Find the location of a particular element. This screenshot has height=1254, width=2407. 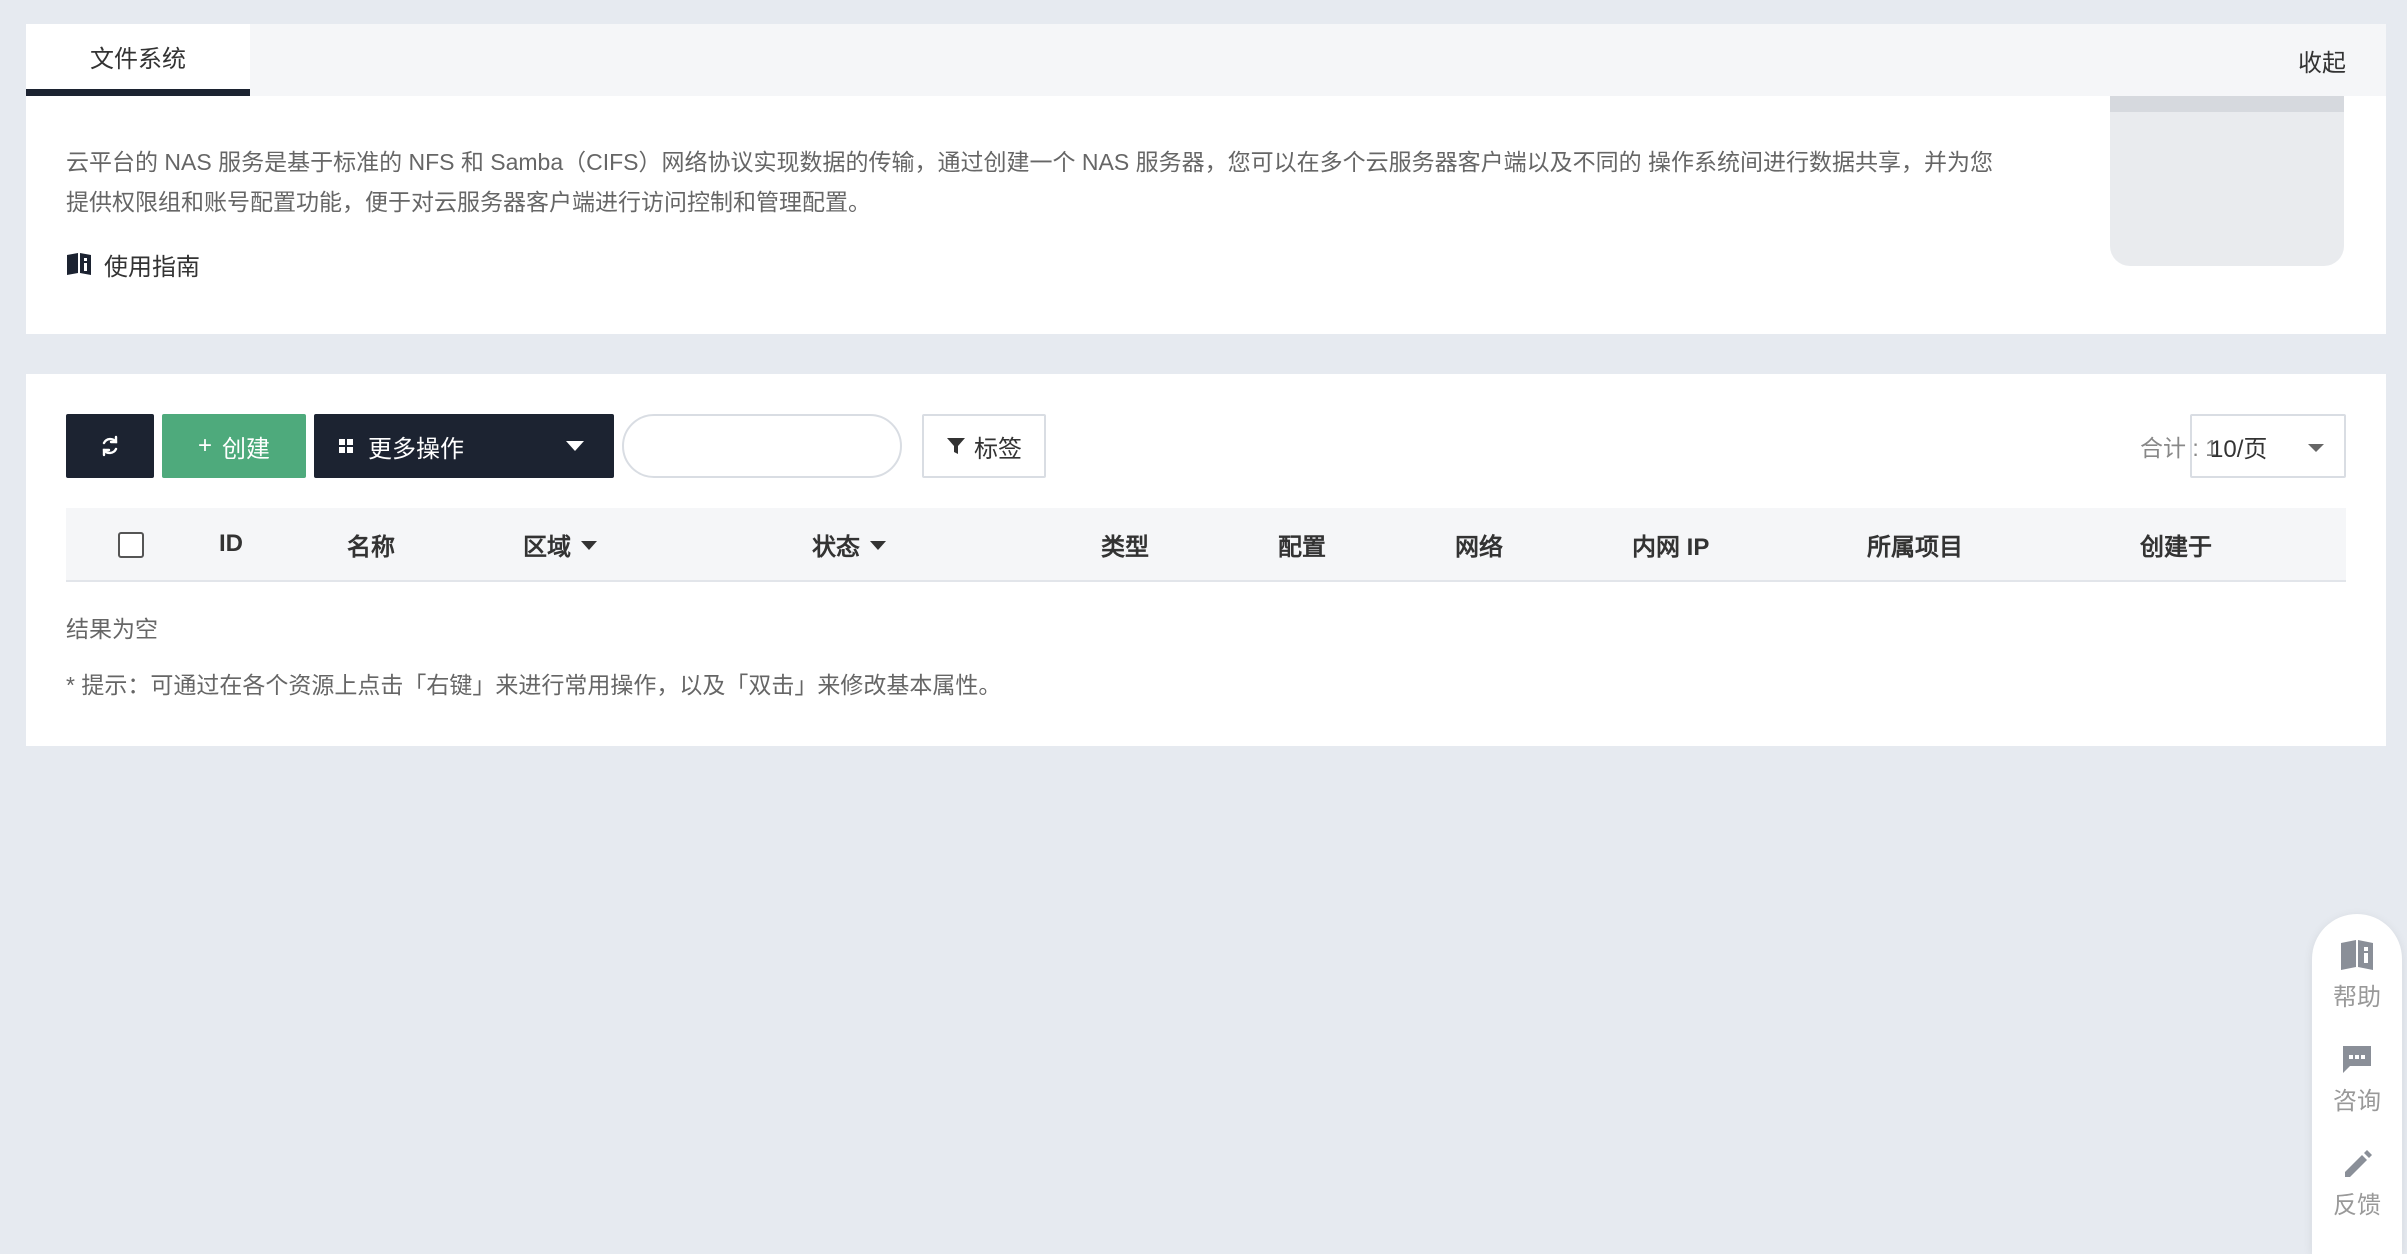

refresh-button is located at coordinates (110, 446).